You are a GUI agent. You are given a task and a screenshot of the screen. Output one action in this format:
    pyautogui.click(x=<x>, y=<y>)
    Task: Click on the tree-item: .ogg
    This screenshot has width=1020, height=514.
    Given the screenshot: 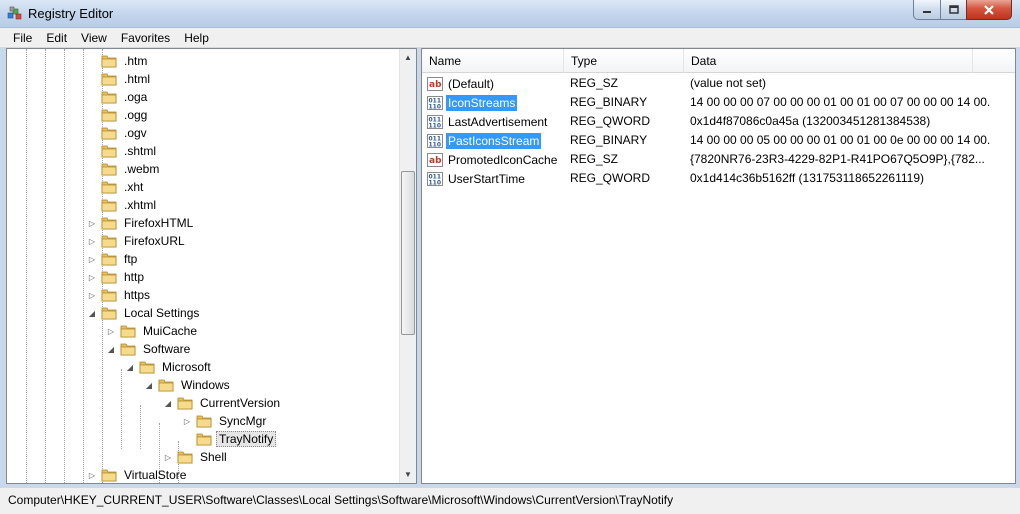 What is the action you would take?
    pyautogui.click(x=118, y=115)
    